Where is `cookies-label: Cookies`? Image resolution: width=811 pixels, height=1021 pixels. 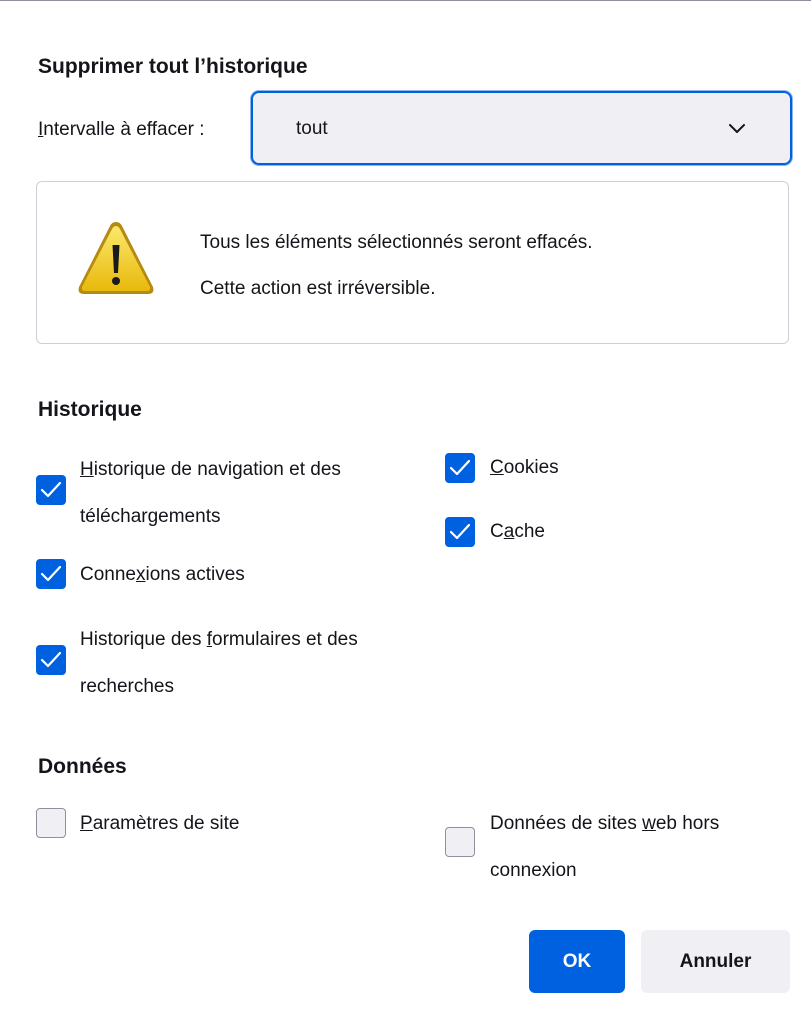
cookies-label: Cookies is located at coordinates (524, 467).